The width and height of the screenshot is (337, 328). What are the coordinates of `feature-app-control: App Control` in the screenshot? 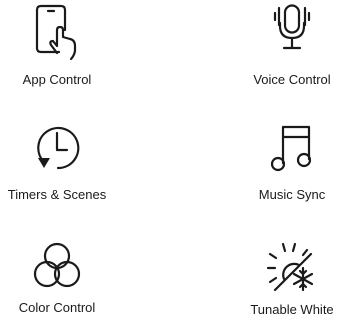 It's located at (63, 46).